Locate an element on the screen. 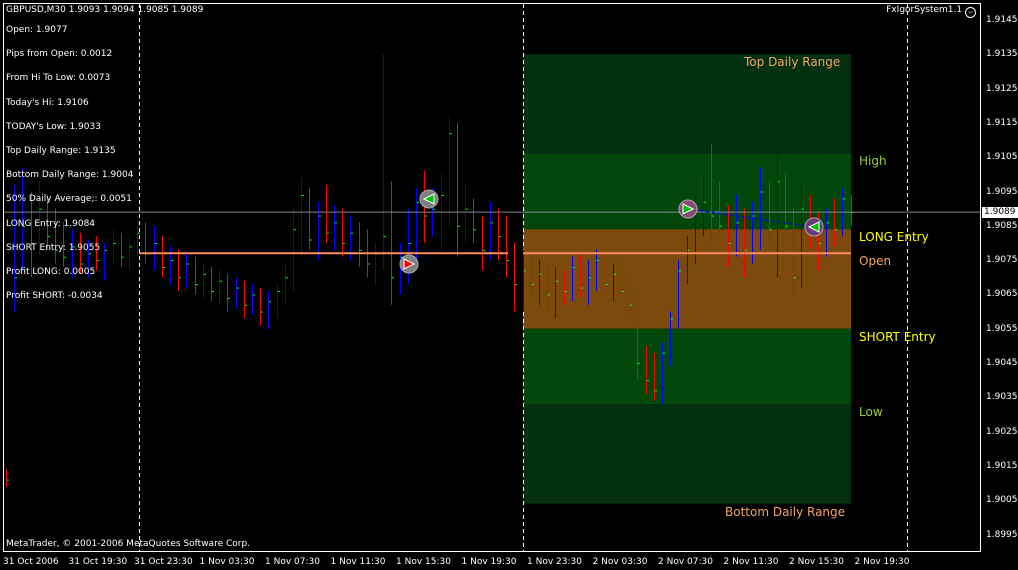 The image size is (1018, 570). zone-label-short: SHORT Entry is located at coordinates (897, 337).